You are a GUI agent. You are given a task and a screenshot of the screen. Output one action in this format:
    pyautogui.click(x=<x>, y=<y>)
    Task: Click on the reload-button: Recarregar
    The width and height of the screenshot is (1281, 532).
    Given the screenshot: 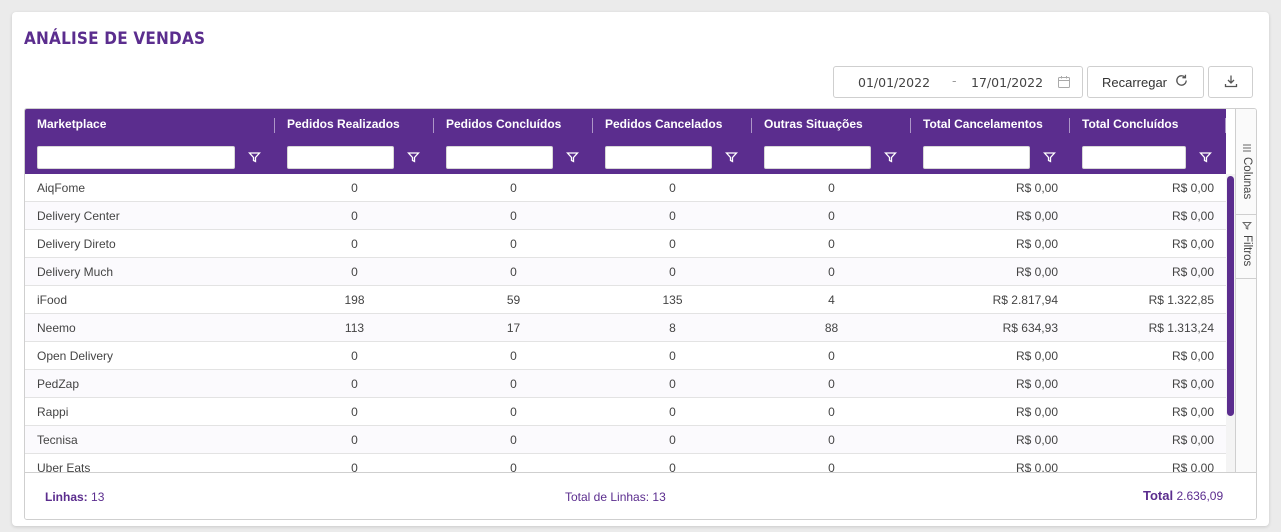 What is the action you would take?
    pyautogui.click(x=1145, y=82)
    